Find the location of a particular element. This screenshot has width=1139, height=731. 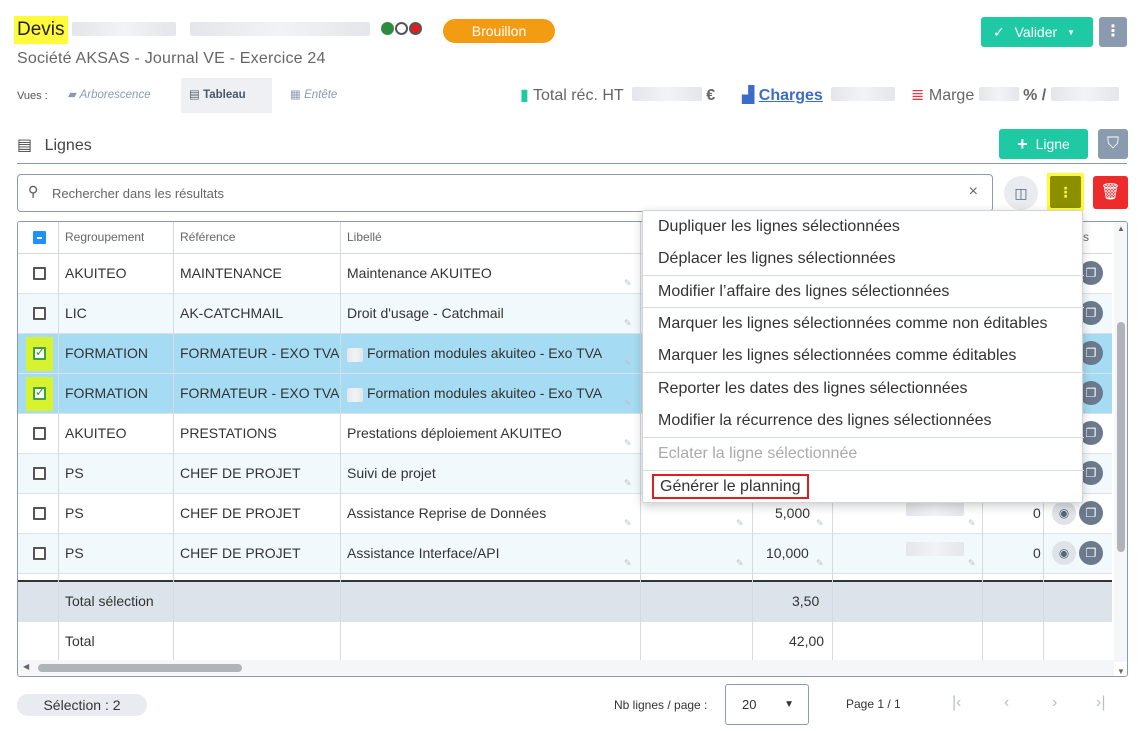

per-page-select: 20 ▼ is located at coordinates (767, 704).